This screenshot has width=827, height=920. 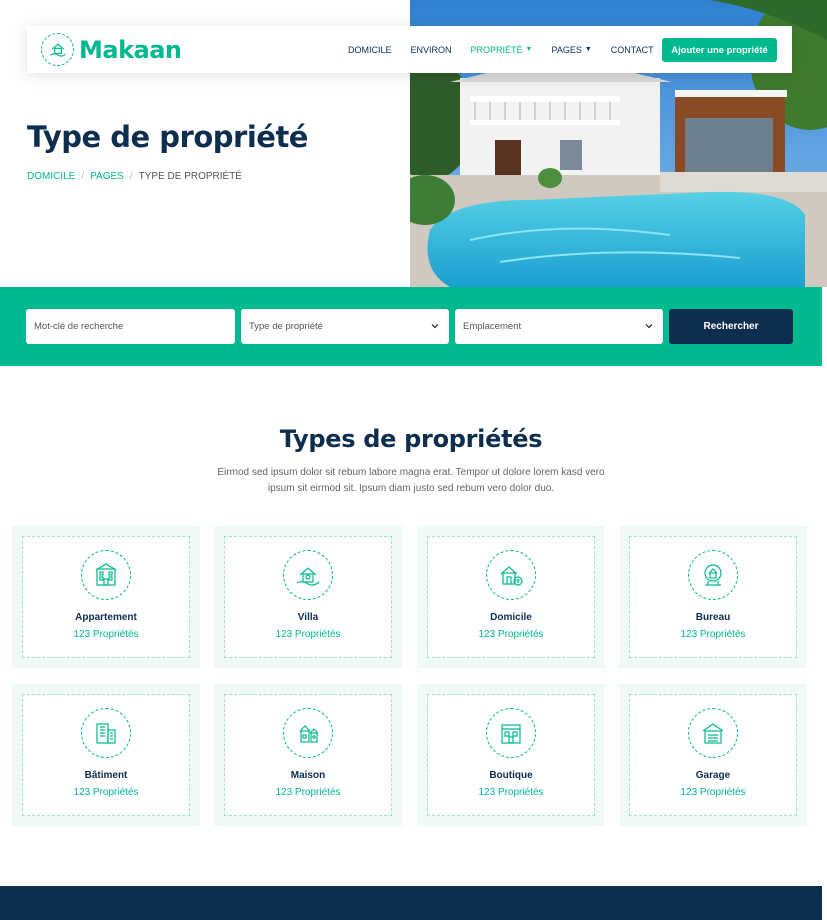 I want to click on property-type-link: Maison 123 Propriétés, so click(x=308, y=755).